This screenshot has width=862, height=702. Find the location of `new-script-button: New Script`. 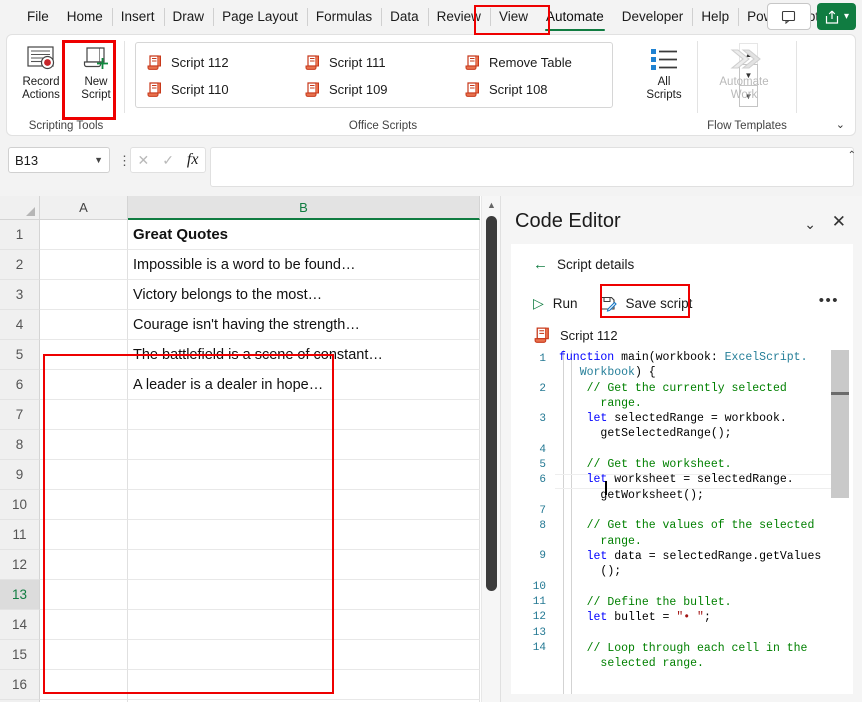

new-script-button: New Script is located at coordinates (96, 75).